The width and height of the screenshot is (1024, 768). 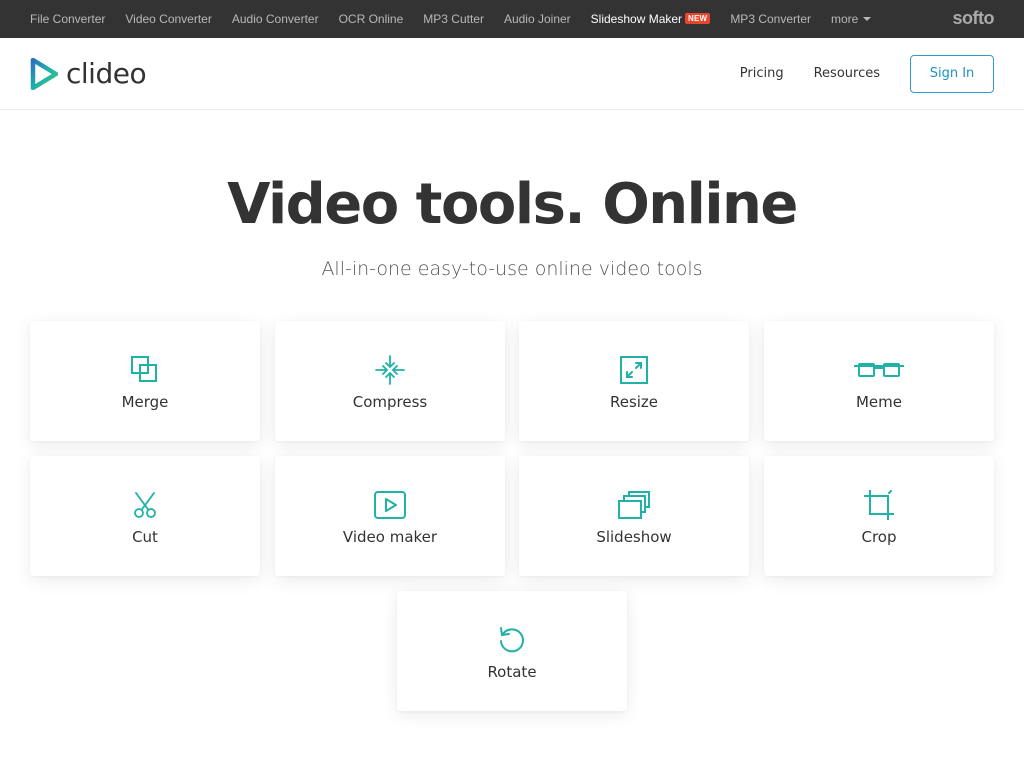 I want to click on softo-logo: softo, so click(x=974, y=18).